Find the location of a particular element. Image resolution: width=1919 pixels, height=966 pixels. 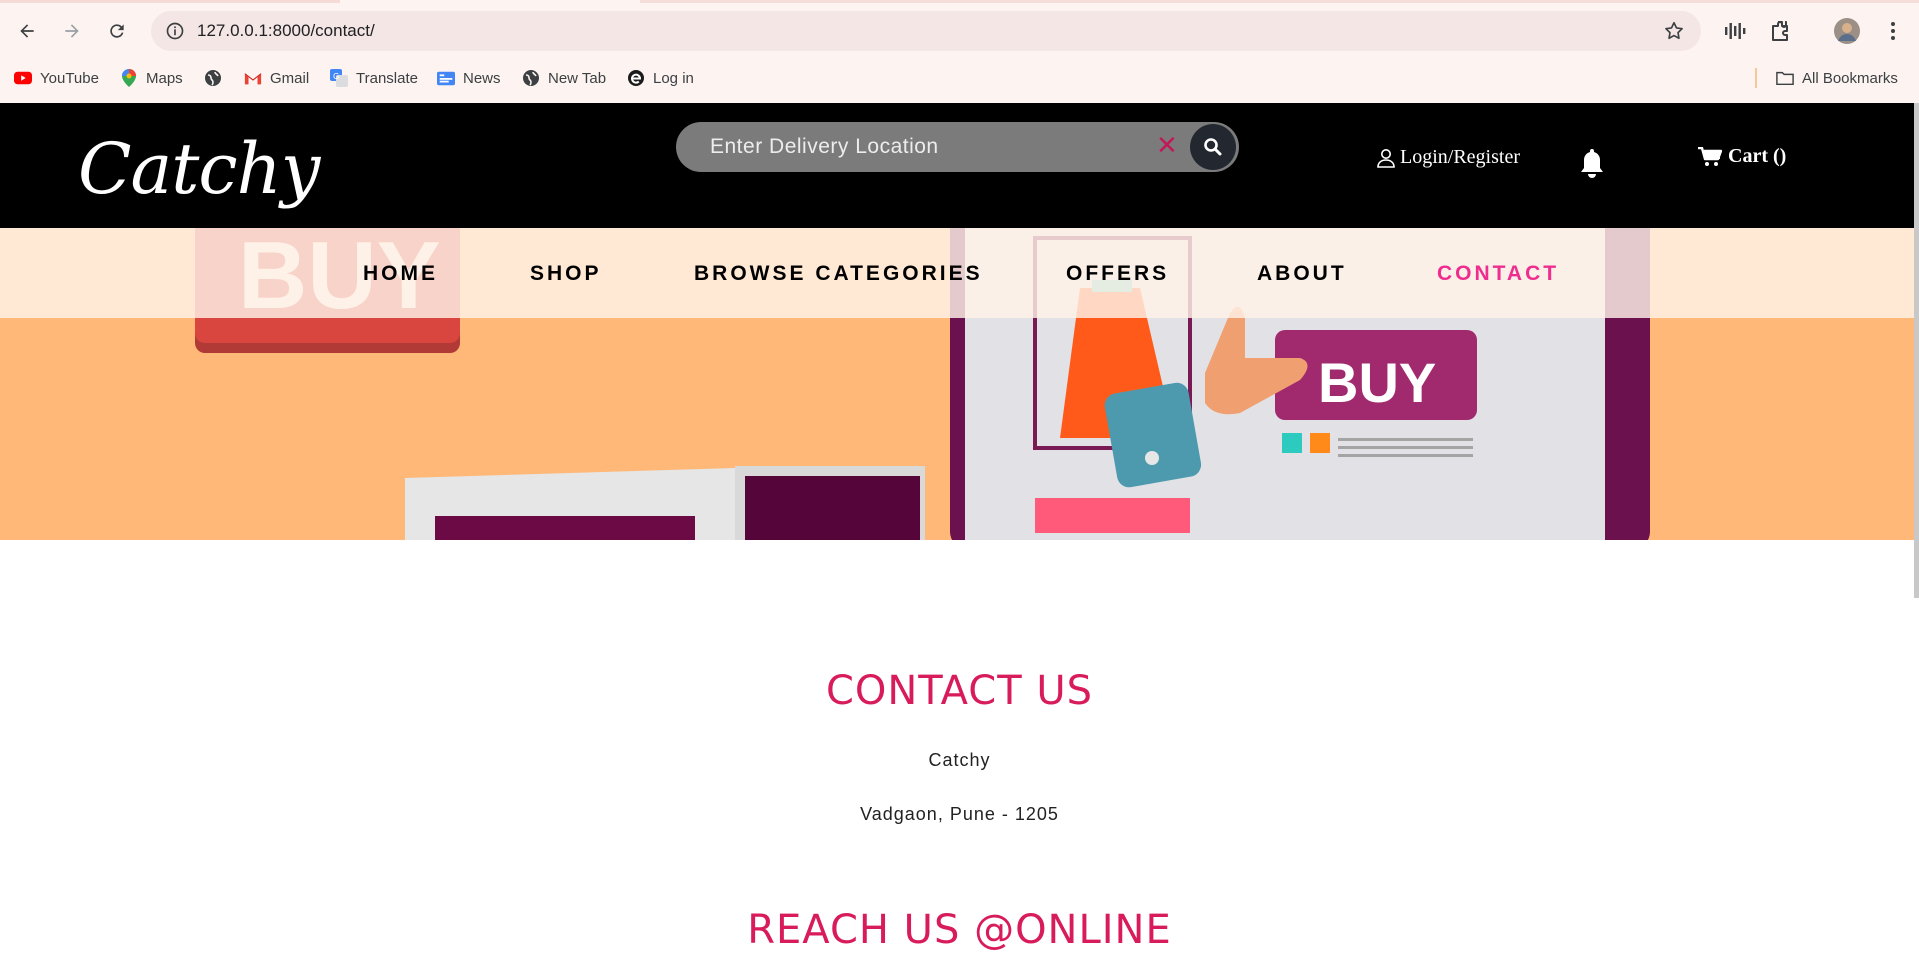

extensions-icon is located at coordinates (1781, 31).